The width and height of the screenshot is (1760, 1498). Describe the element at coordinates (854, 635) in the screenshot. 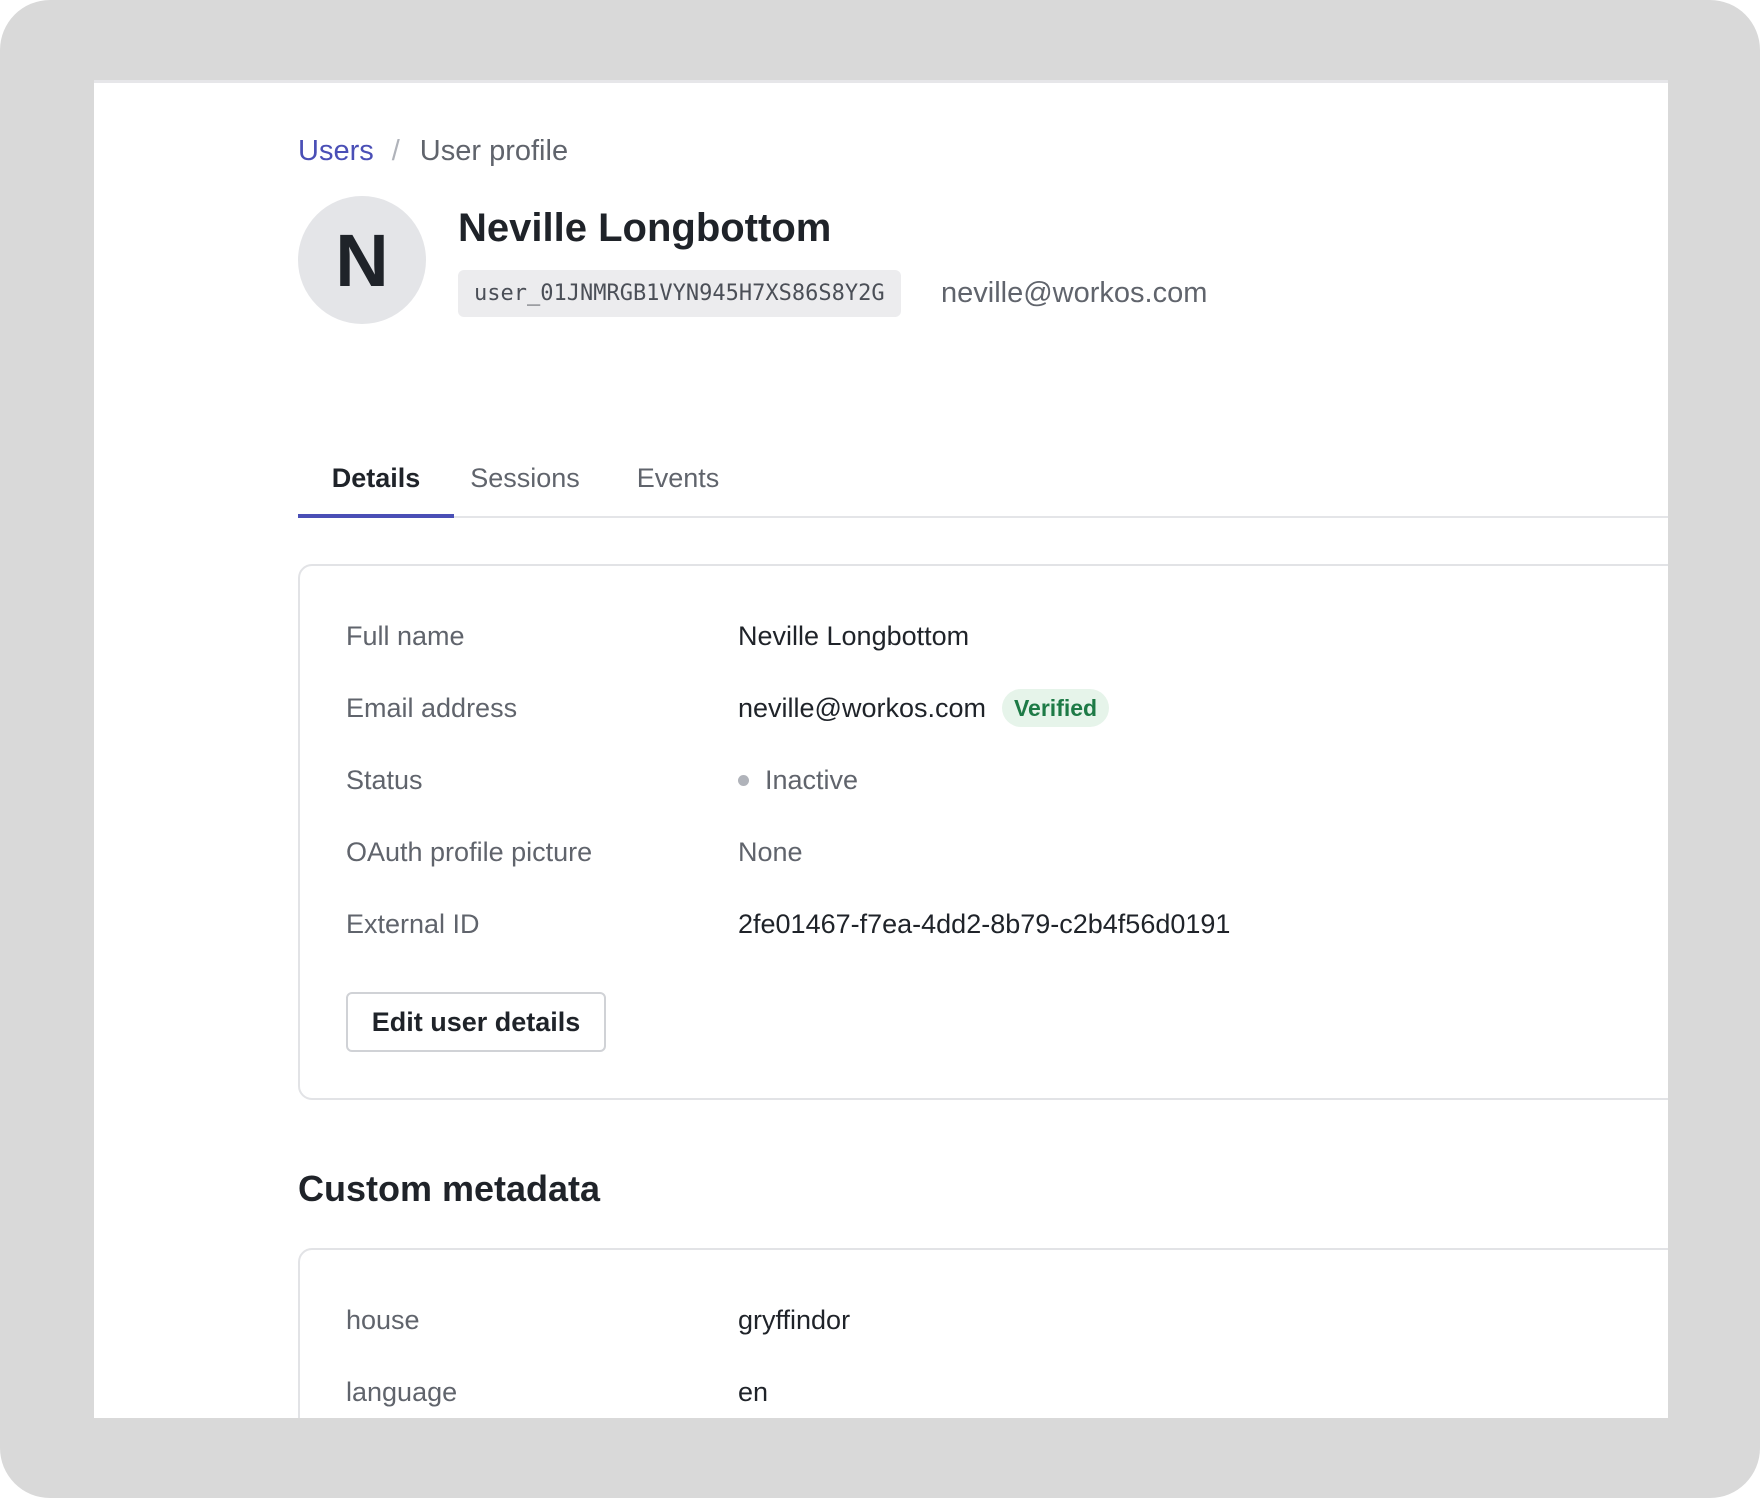

I see `full-name-value: Neville Longbottom` at that location.